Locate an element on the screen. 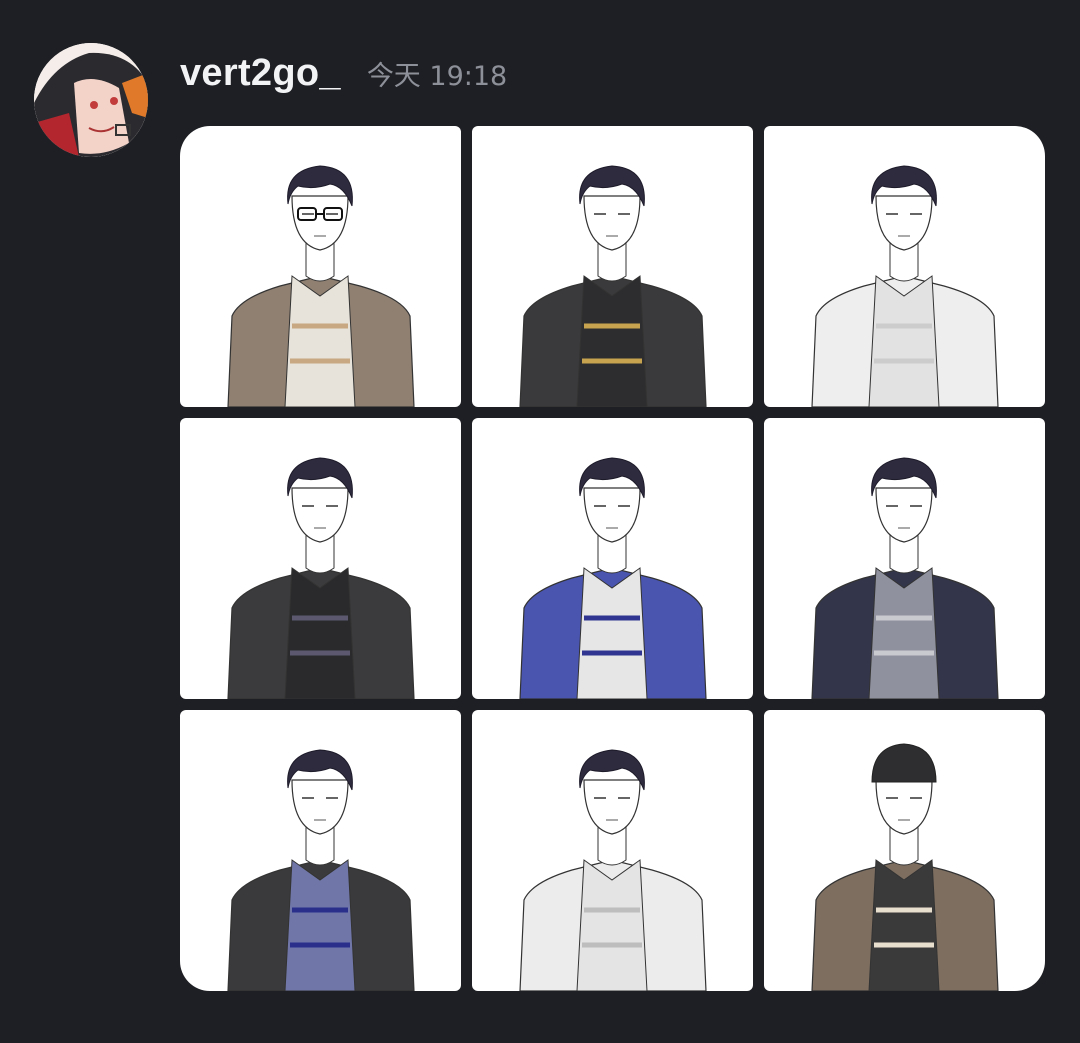  anime-avatar-icon is located at coordinates (91, 100).